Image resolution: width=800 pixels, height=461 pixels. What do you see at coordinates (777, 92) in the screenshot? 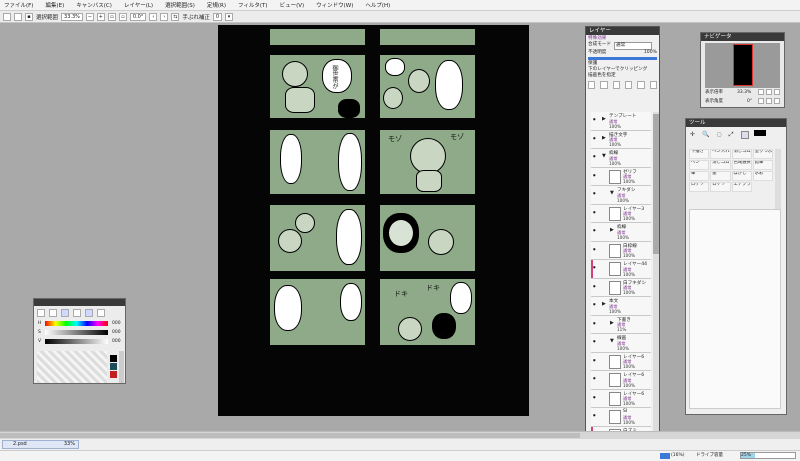
I see `nav-fit-button` at bounding box center [777, 92].